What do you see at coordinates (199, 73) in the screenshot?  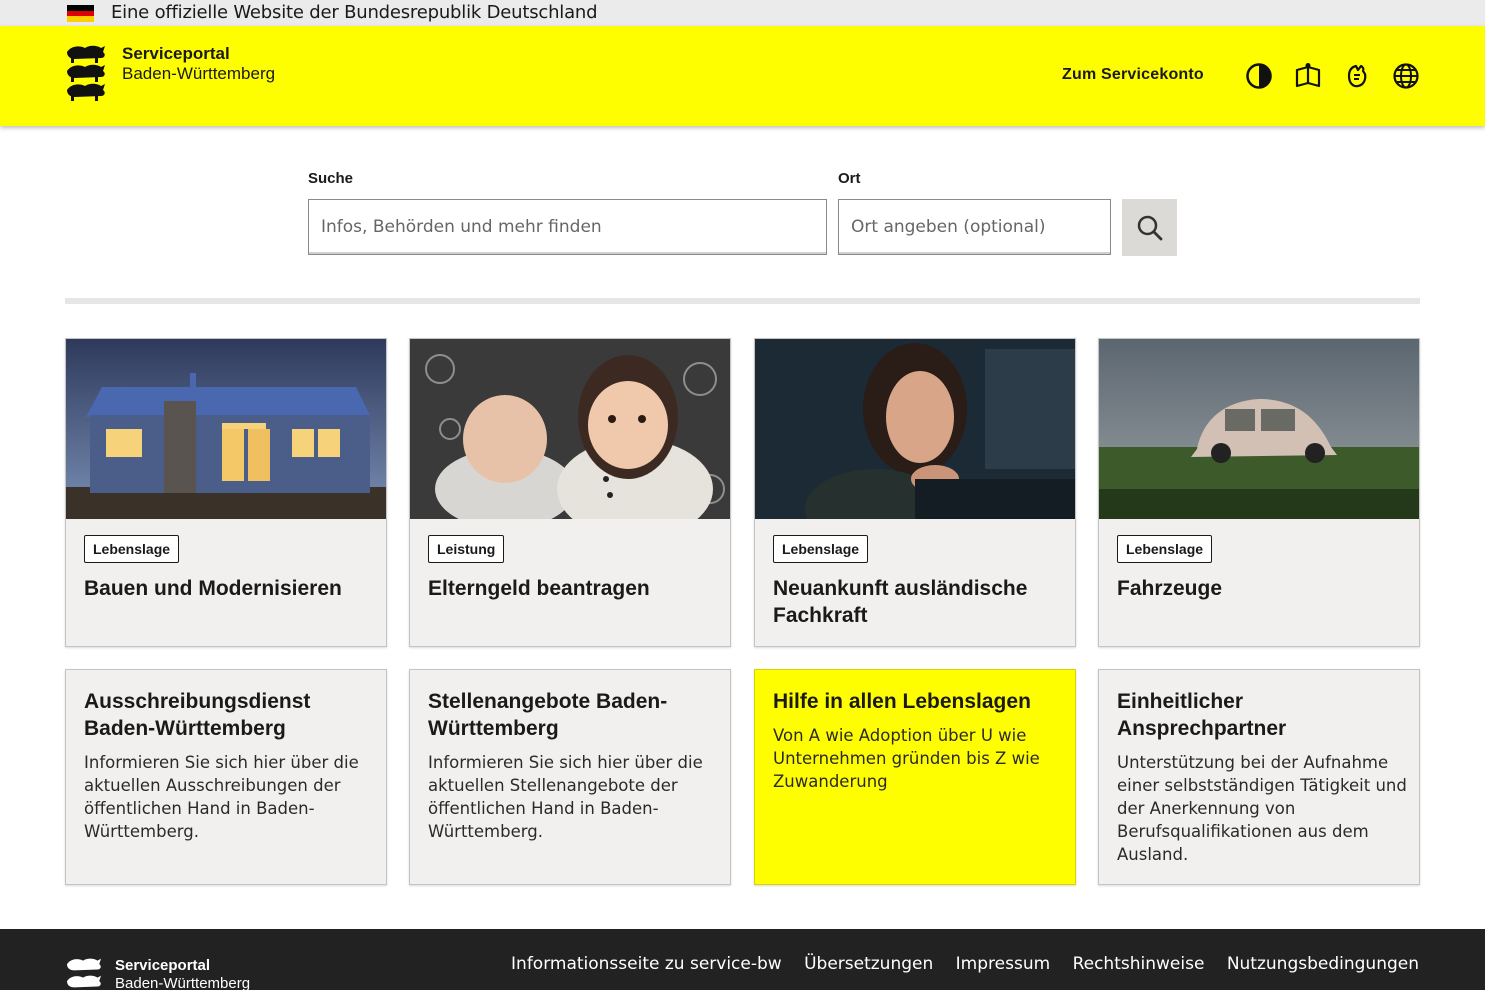 I see `logo-subtitle: Baden-Württemberg` at bounding box center [199, 73].